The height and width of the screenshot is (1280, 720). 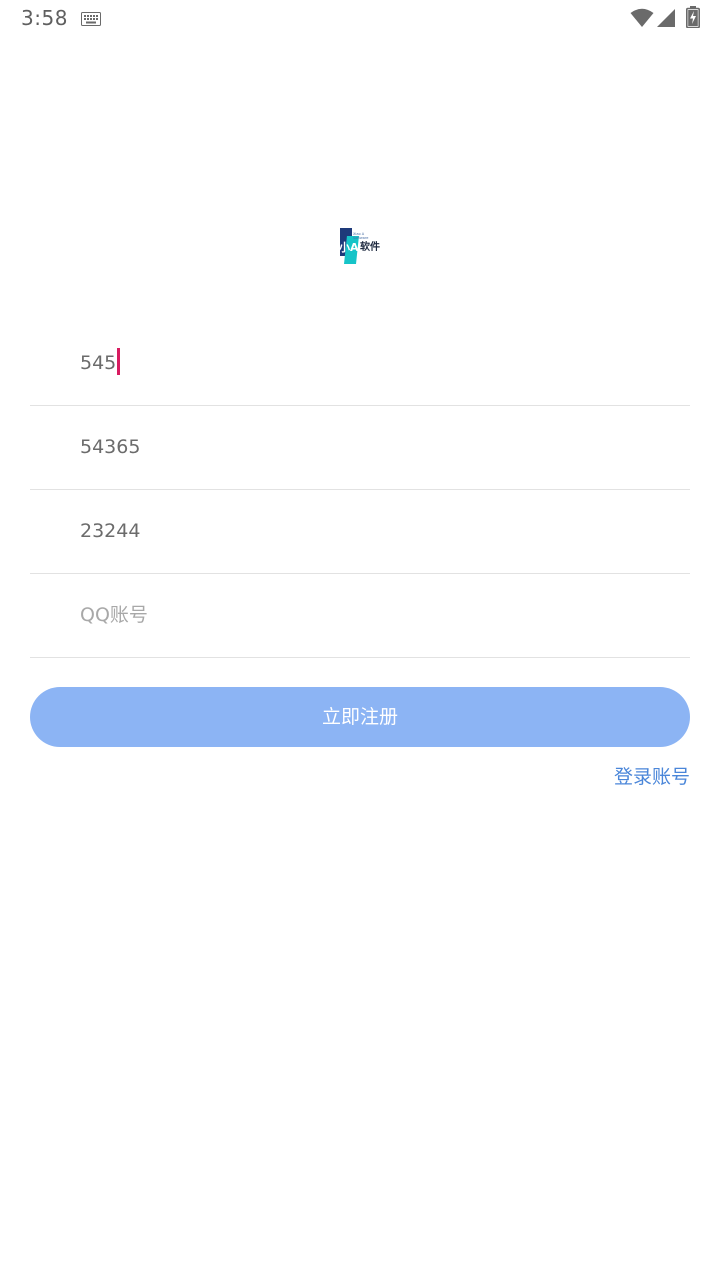 I want to click on battery-charging-icon, so click(x=693, y=17).